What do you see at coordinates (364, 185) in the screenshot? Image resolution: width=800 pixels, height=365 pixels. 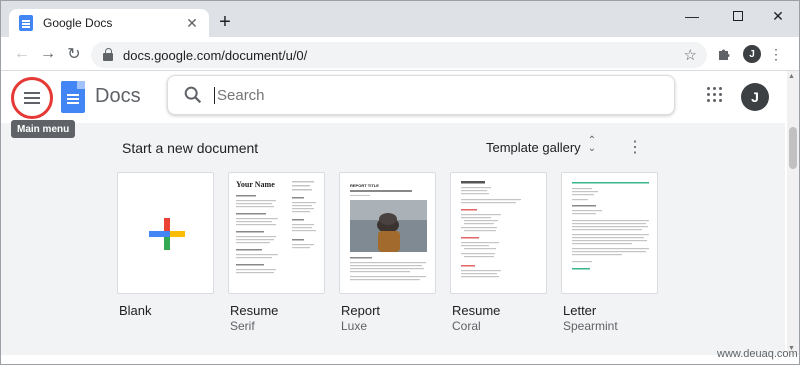 I see `report-title-text: REPORT TITLE` at bounding box center [364, 185].